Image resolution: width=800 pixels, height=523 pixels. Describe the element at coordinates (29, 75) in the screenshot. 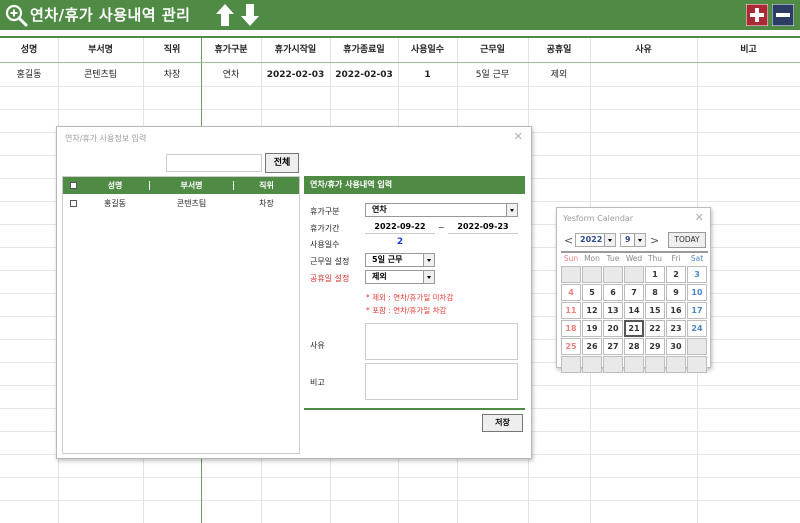

I see `cell-name: 홍길동` at that location.